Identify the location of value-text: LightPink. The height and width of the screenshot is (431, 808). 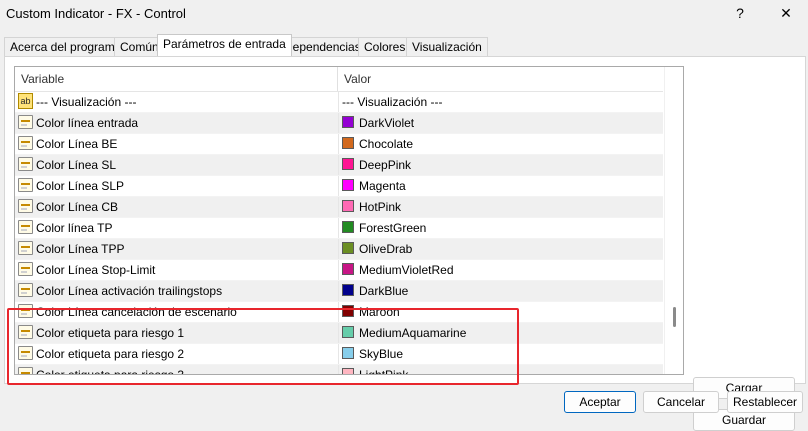
(384, 371).